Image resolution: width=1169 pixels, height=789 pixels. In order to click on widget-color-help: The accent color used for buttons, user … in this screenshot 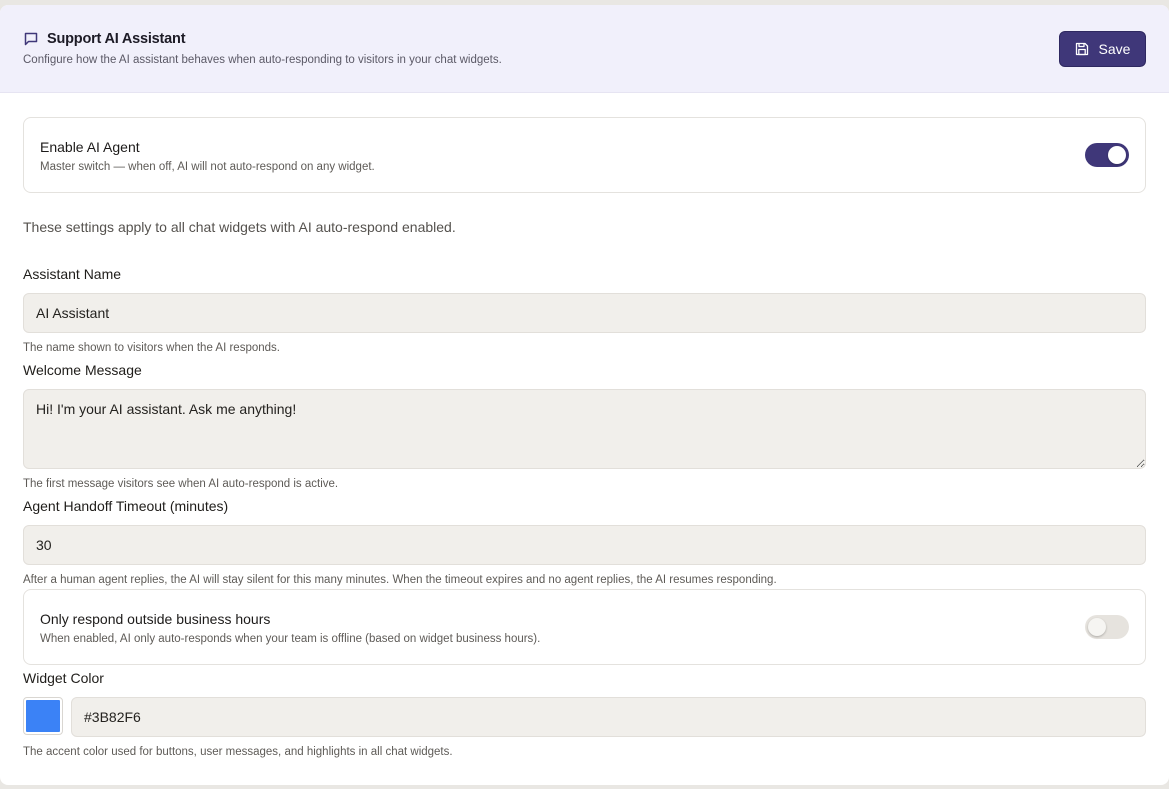, I will do `click(238, 752)`.